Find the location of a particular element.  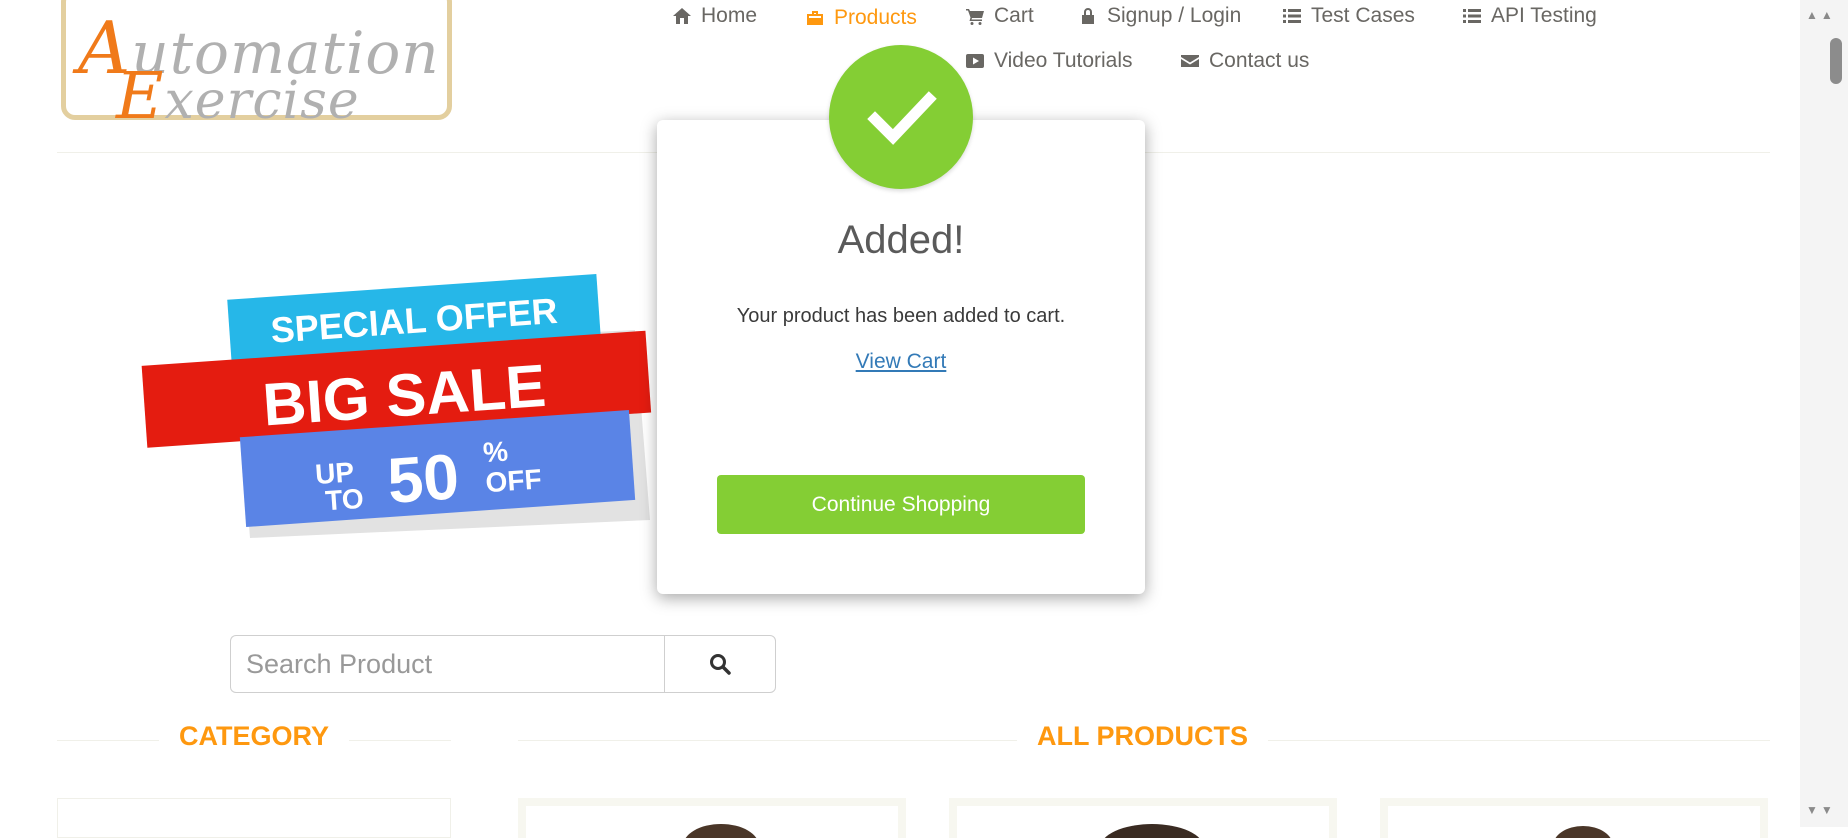

home-icon is located at coordinates (682, 16).